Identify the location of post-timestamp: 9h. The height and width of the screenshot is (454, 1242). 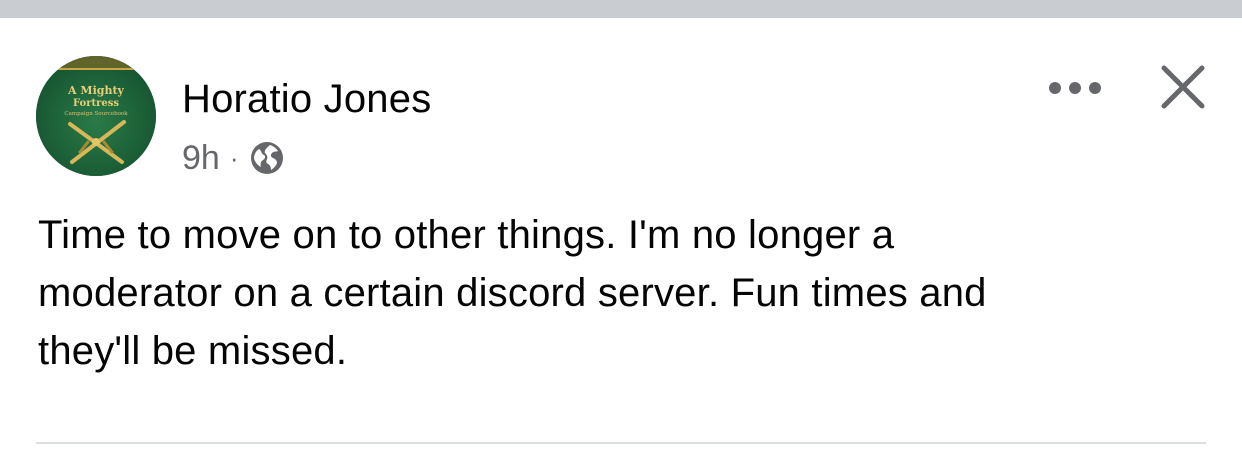
(201, 158).